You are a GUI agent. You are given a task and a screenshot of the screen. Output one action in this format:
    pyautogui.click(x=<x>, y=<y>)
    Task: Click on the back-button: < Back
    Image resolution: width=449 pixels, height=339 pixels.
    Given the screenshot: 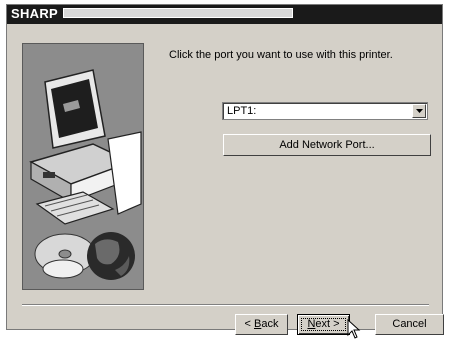 What is the action you would take?
    pyautogui.click(x=261, y=324)
    